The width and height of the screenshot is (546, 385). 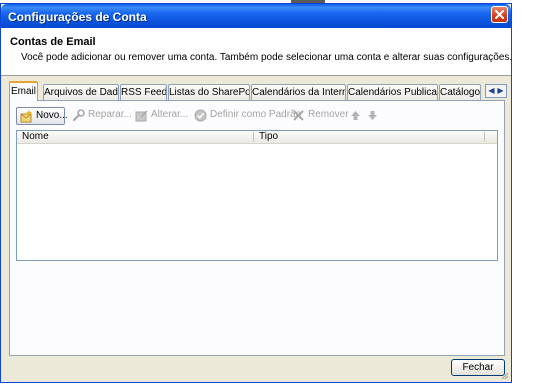 What do you see at coordinates (209, 92) in the screenshot?
I see `tab-sharepoint-lists: Listas do SharePoint` at bounding box center [209, 92].